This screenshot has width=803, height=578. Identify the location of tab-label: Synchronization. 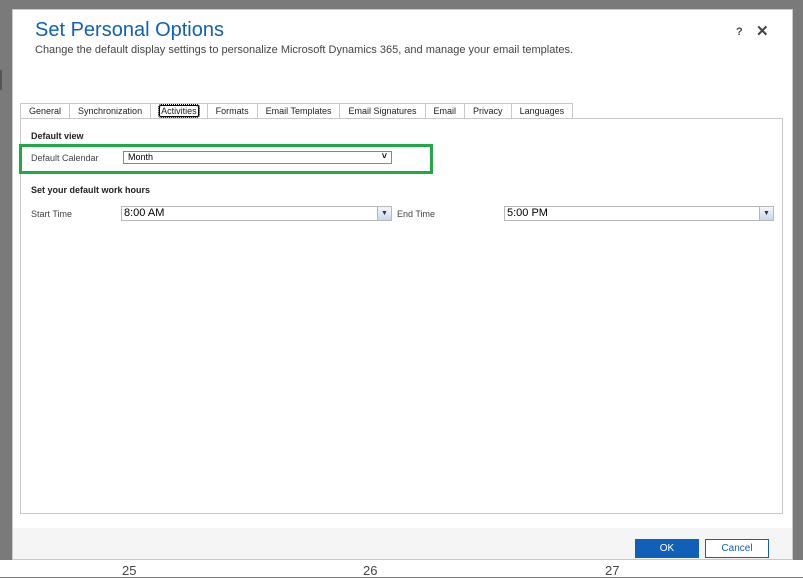
(110, 111).